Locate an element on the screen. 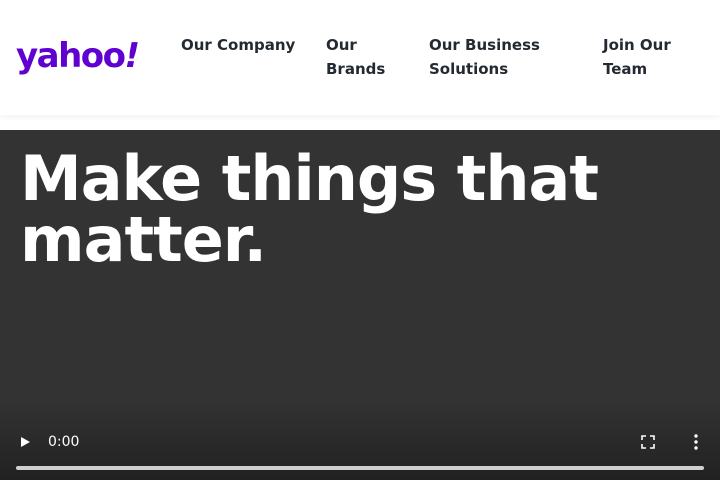 Image resolution: width=720 pixels, height=480 pixels. play-button is located at coordinates (25, 442).